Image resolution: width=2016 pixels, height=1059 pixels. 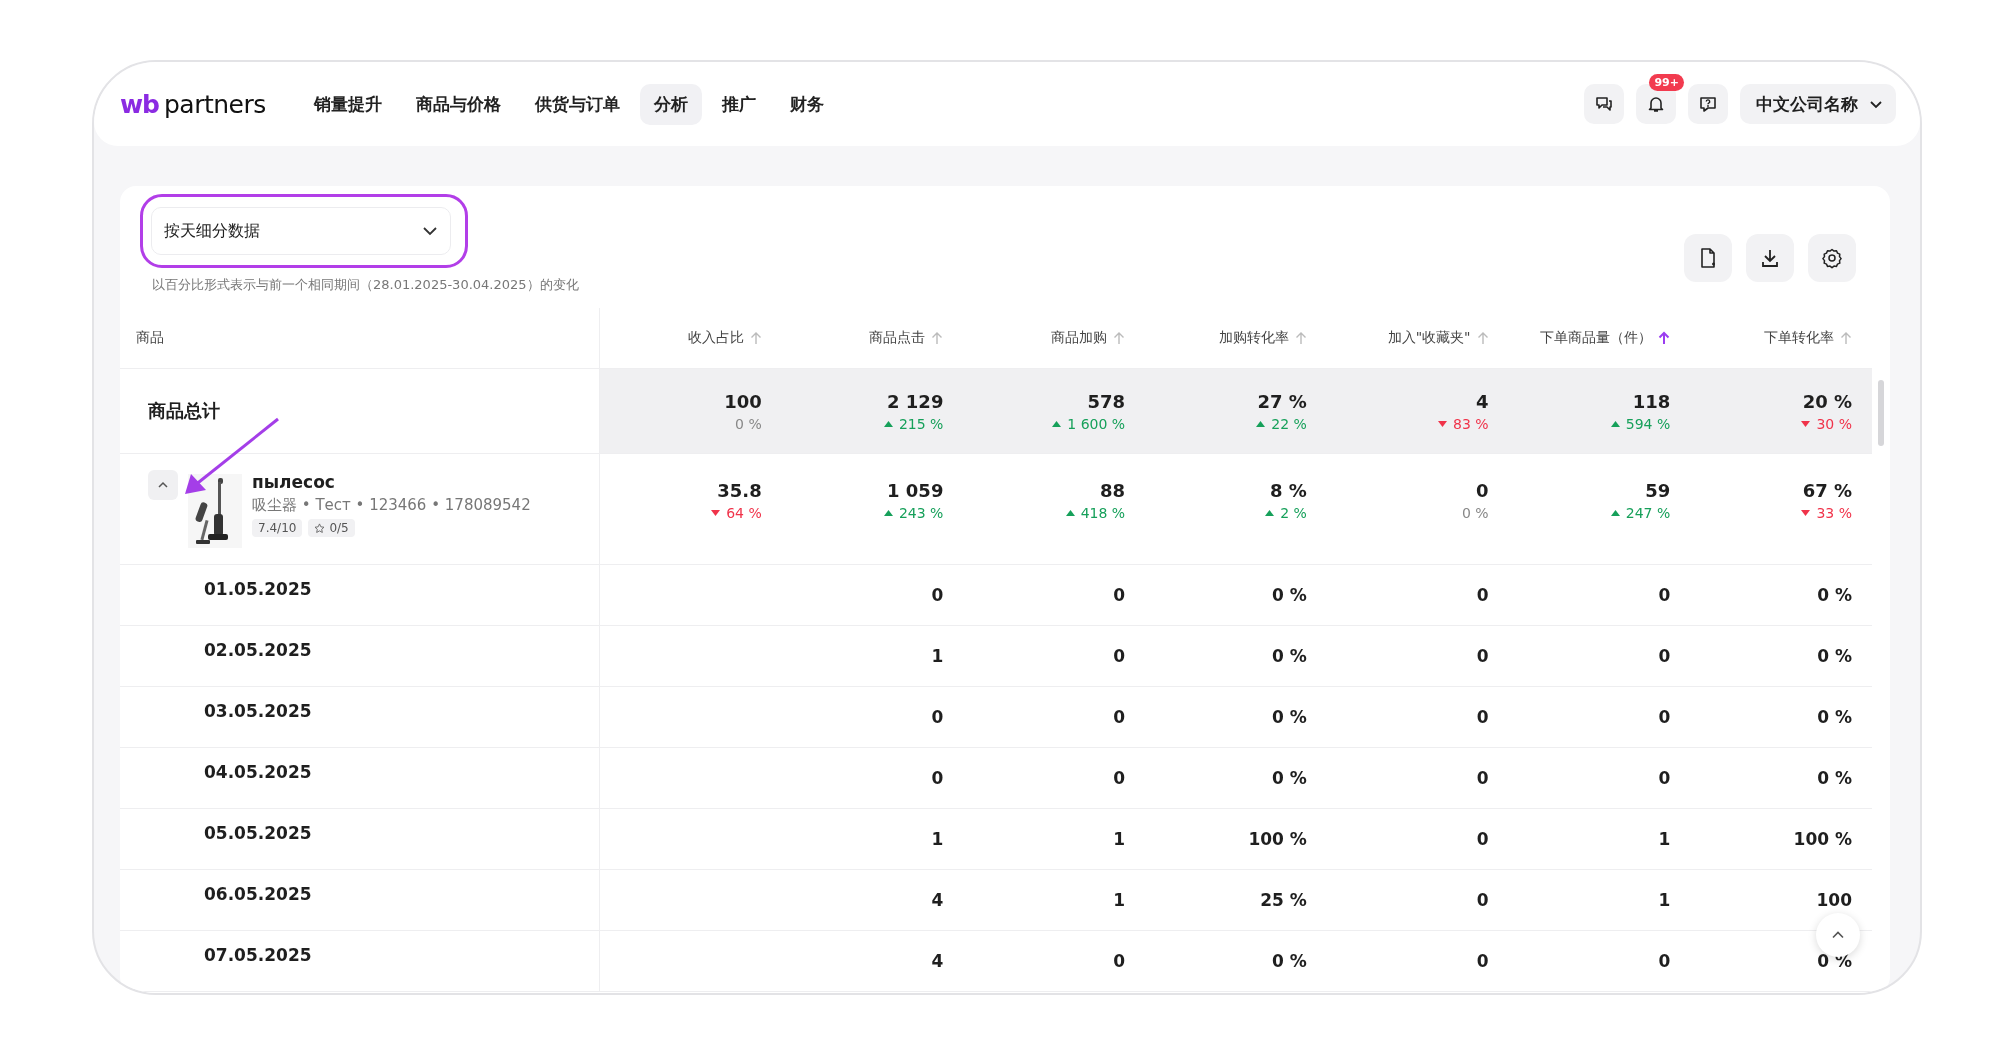 I want to click on change-value: 0 %, so click(x=748, y=423).